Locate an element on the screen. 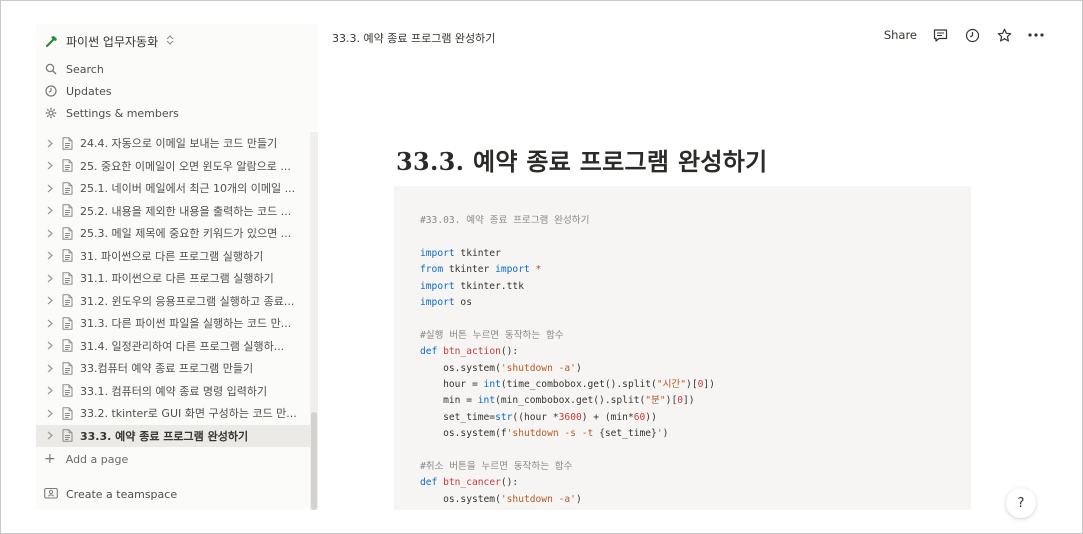 This screenshot has height=534, width=1083. history-clock-icon is located at coordinates (972, 35).